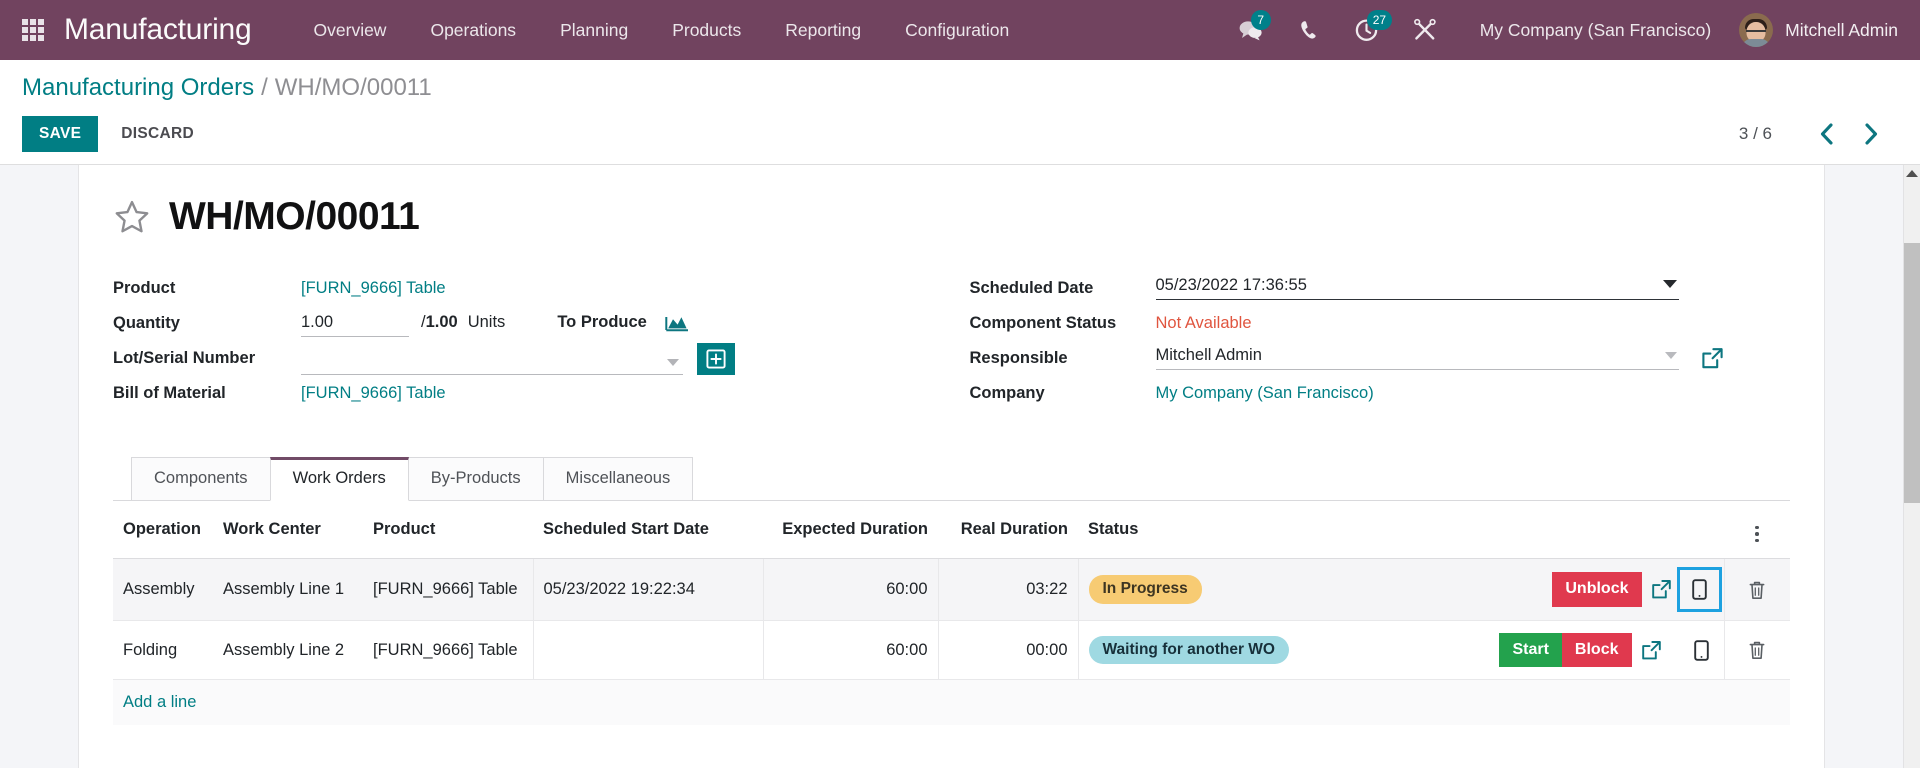  I want to click on tab-work-orders: Work Orders, so click(339, 479).